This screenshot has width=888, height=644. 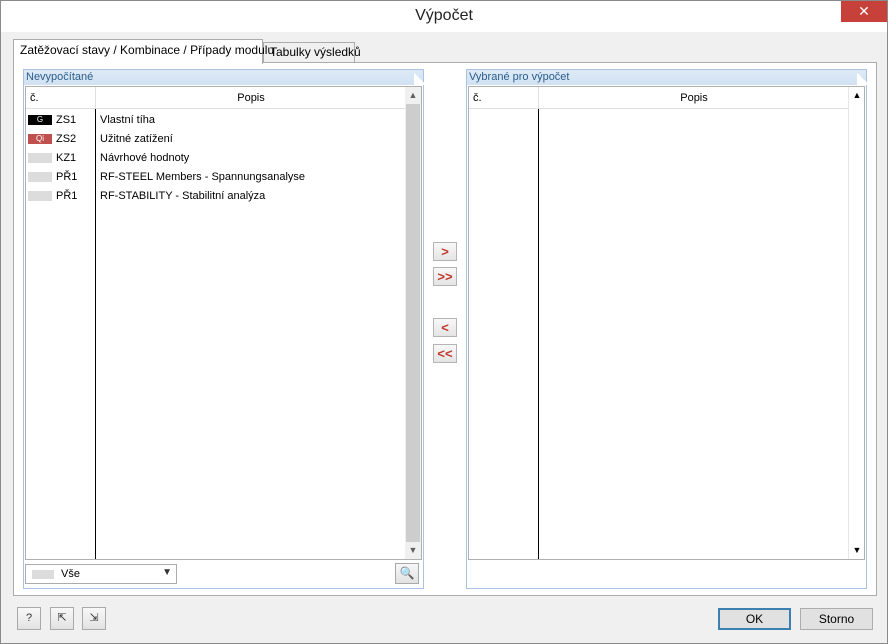 I want to click on remove-all-button: <<, so click(x=445, y=353).